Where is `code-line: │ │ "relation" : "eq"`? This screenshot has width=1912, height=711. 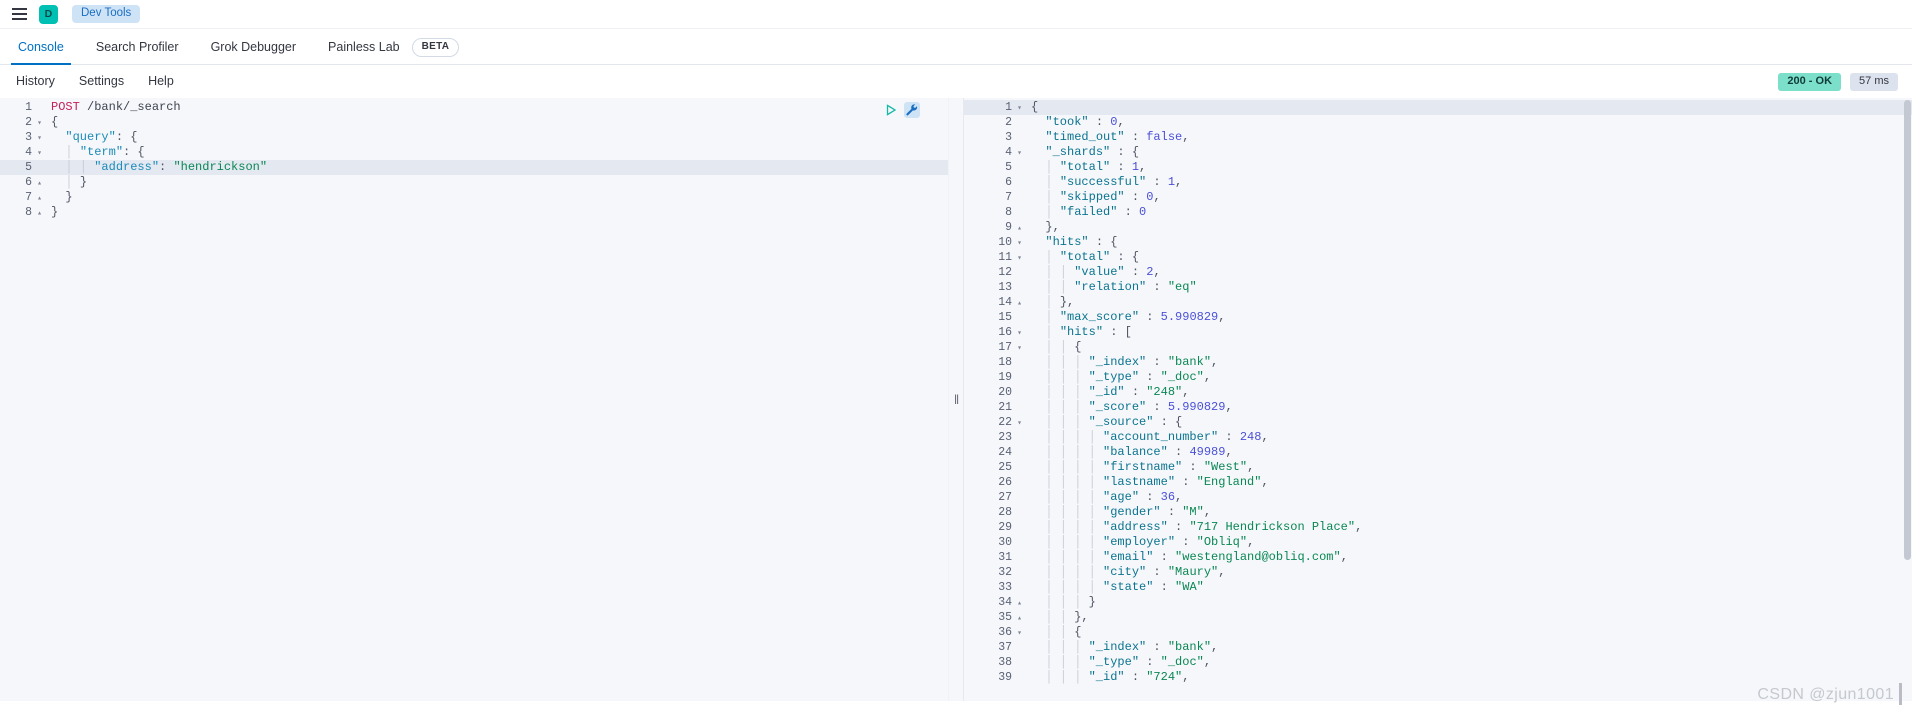
code-line: │ │ "relation" : "eq" is located at coordinates (1469, 287).